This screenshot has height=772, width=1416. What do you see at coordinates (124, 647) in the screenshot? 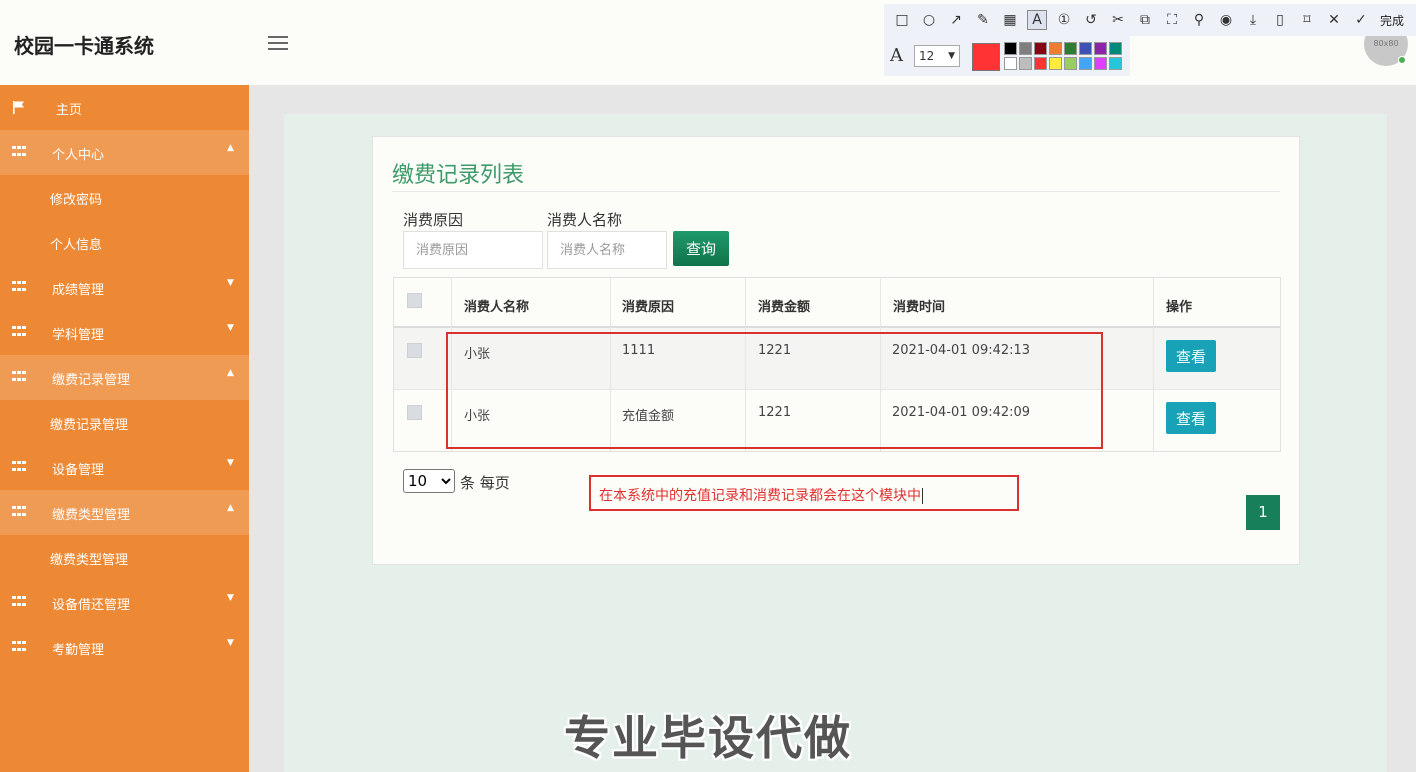
I see `sidebar-item: ▼ 考勤管理` at bounding box center [124, 647].